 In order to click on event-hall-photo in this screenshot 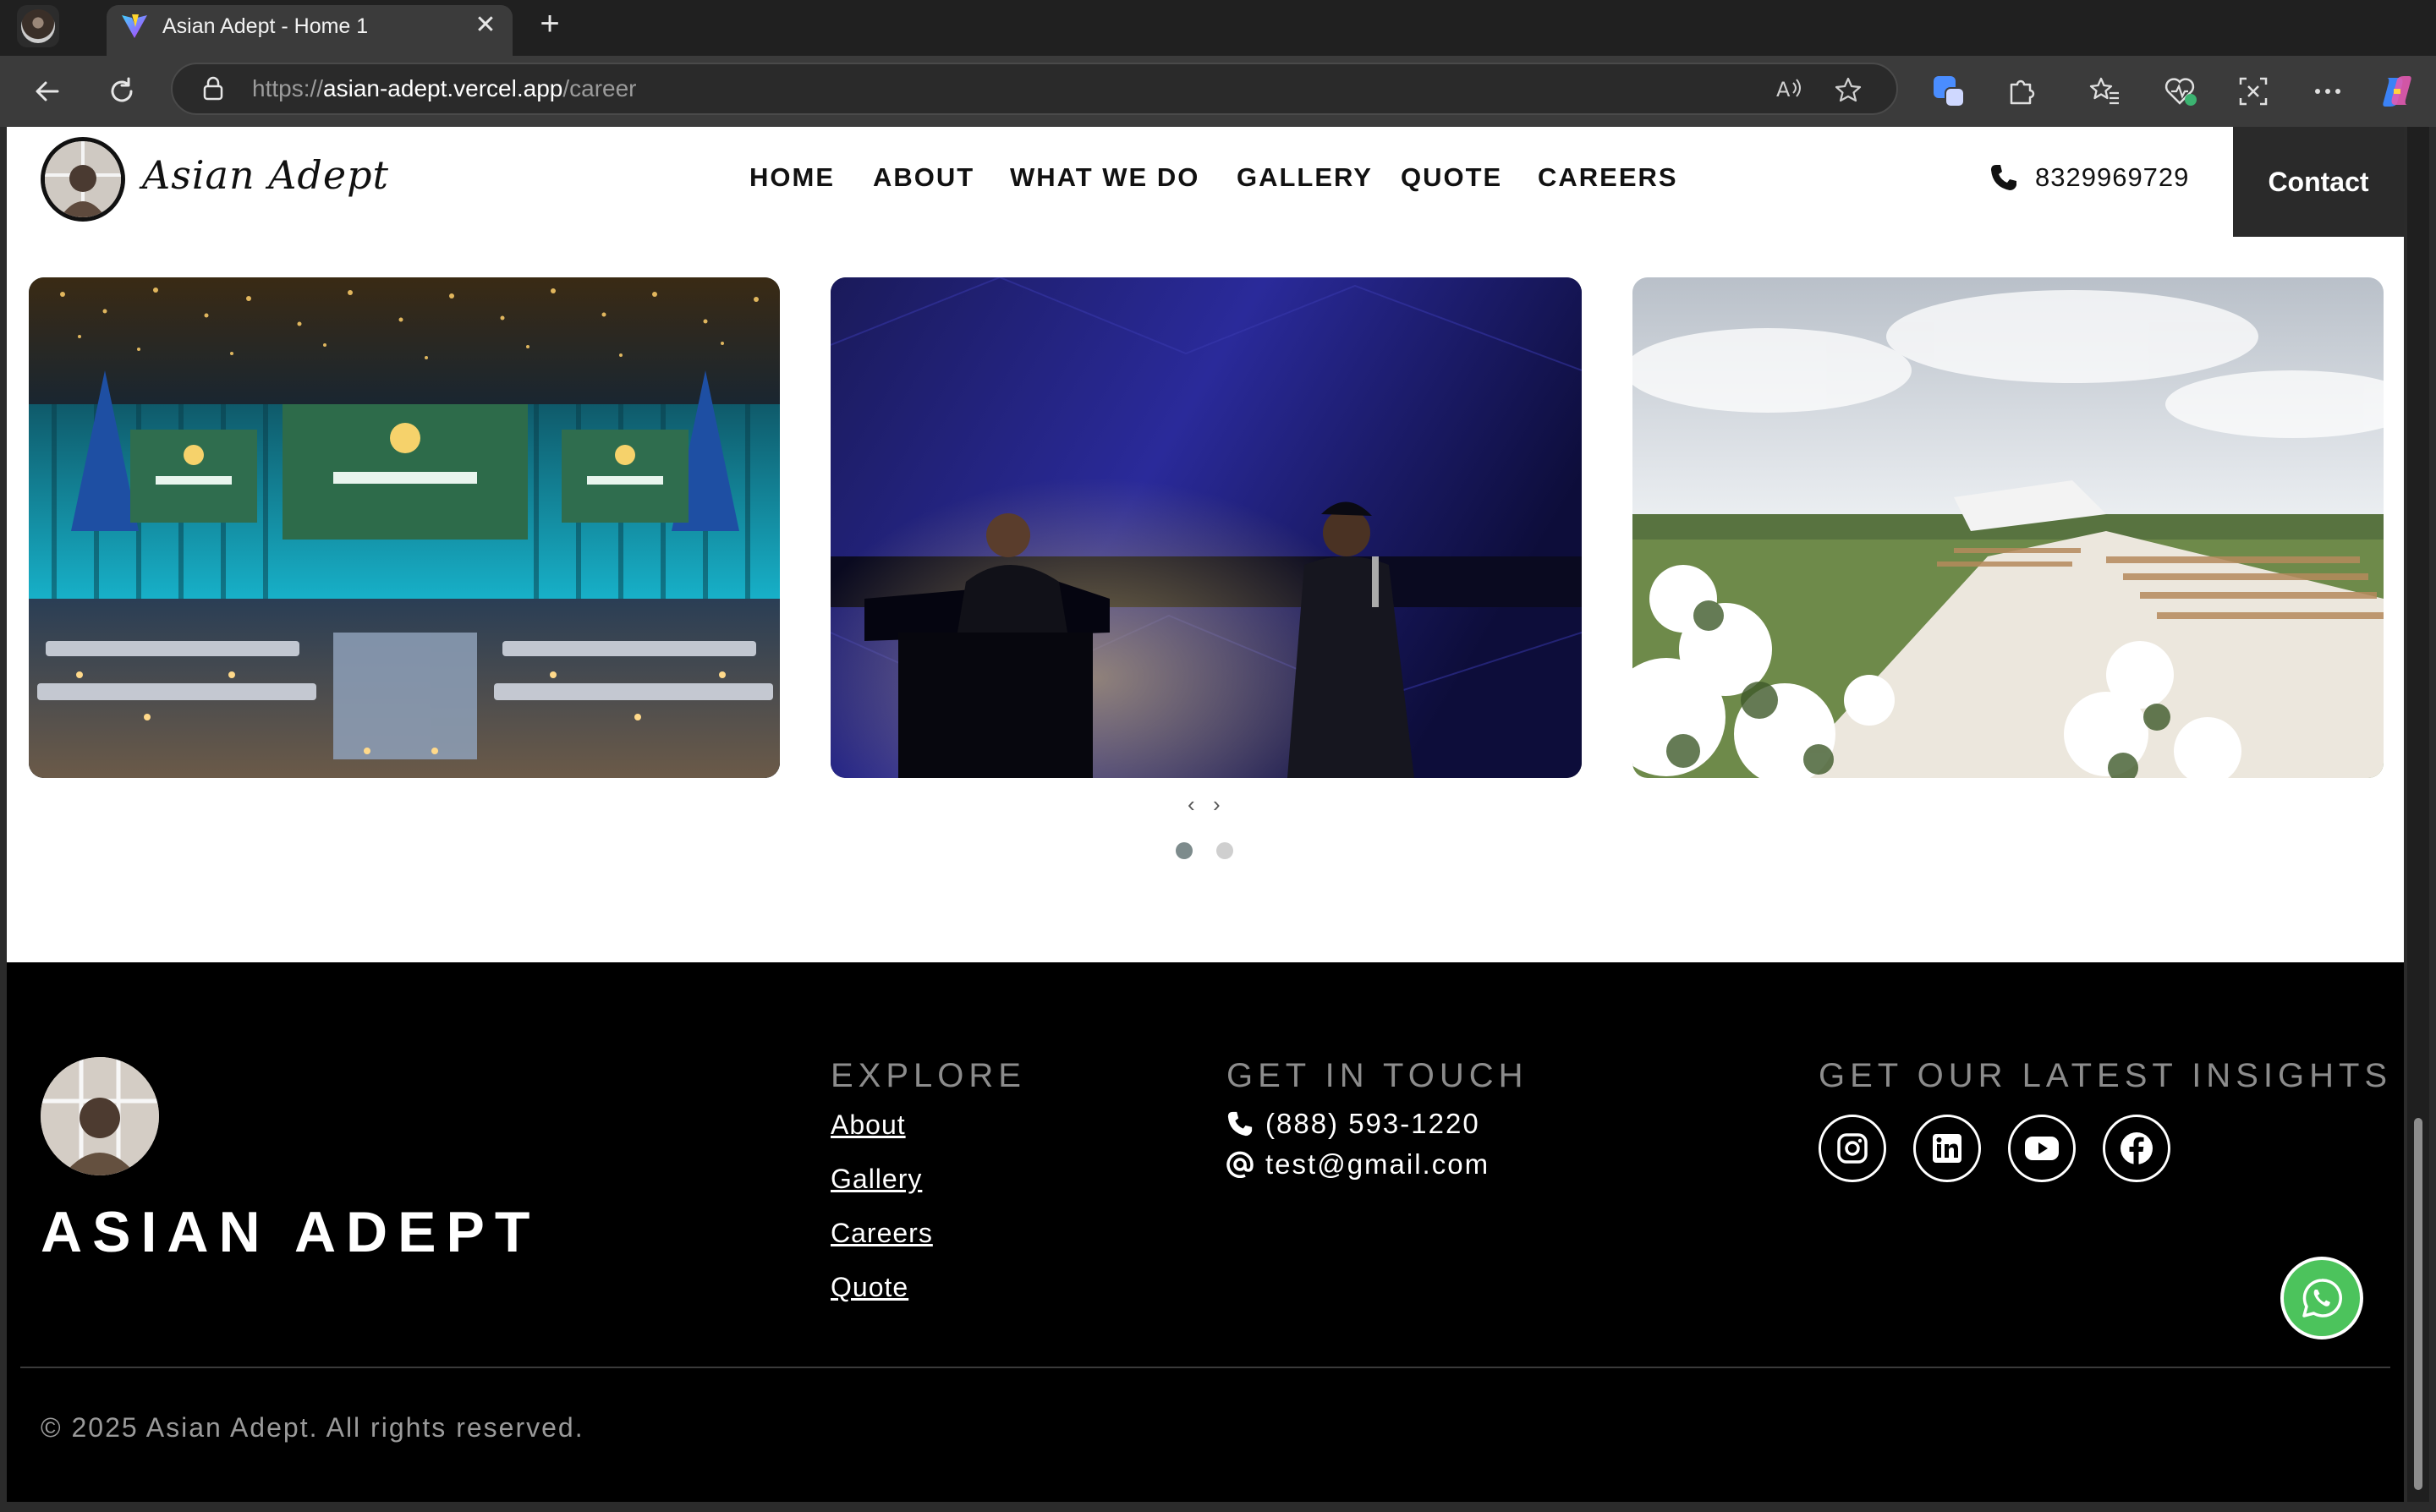, I will do `click(404, 527)`.